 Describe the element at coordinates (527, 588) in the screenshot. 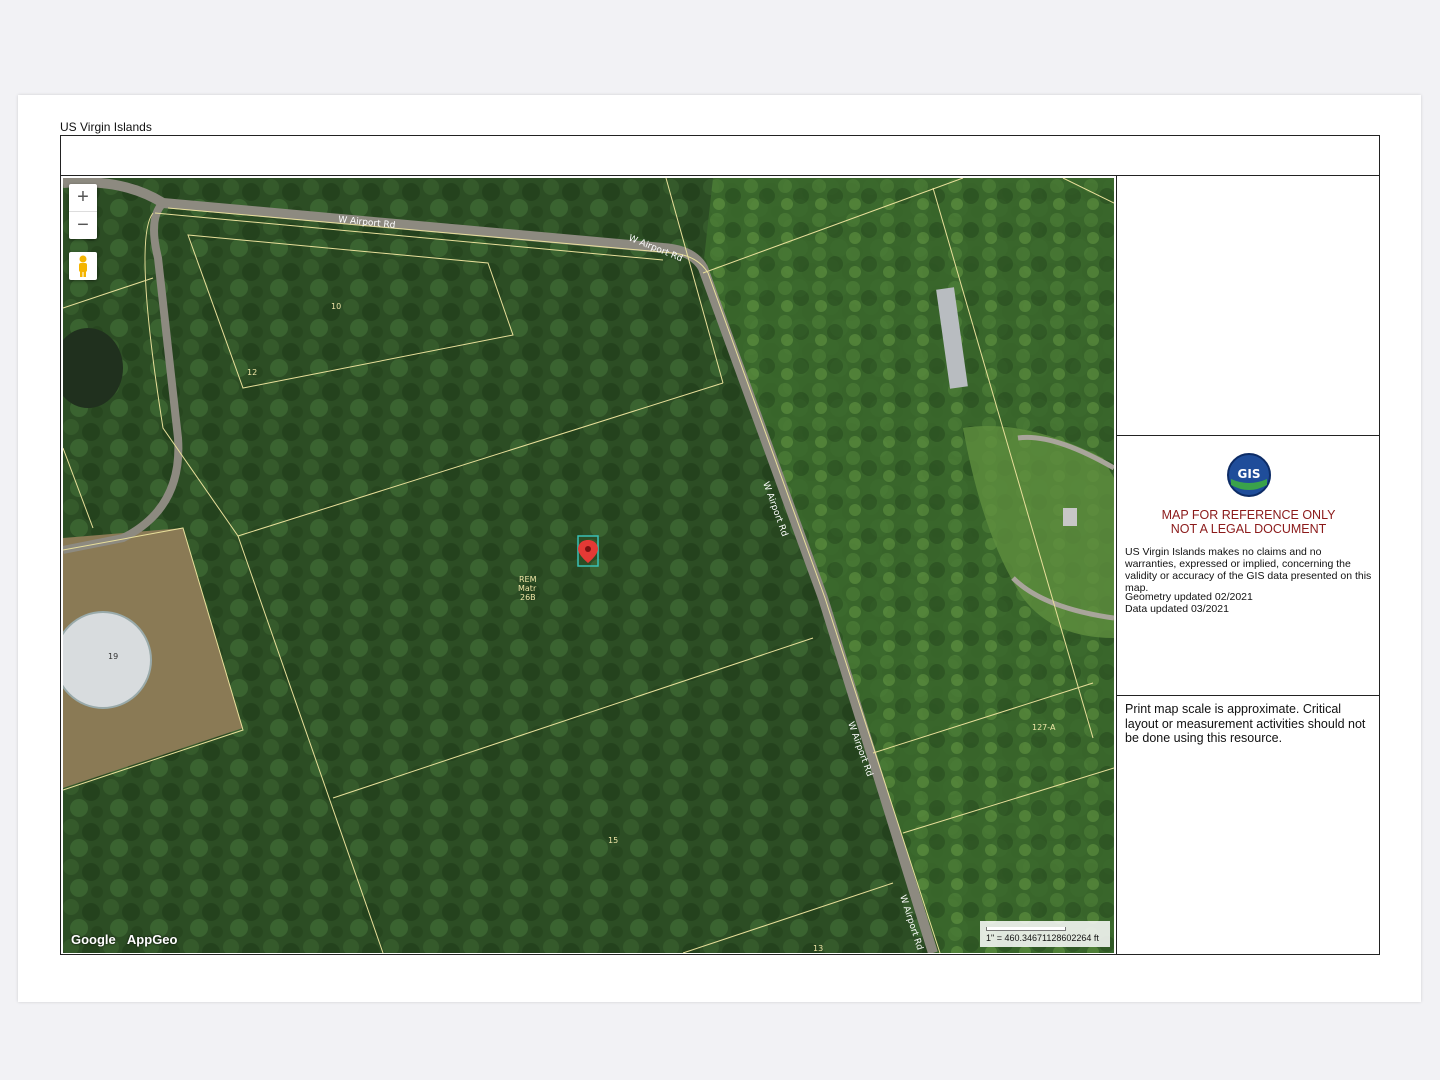

I see `parcel-label: Matr` at that location.